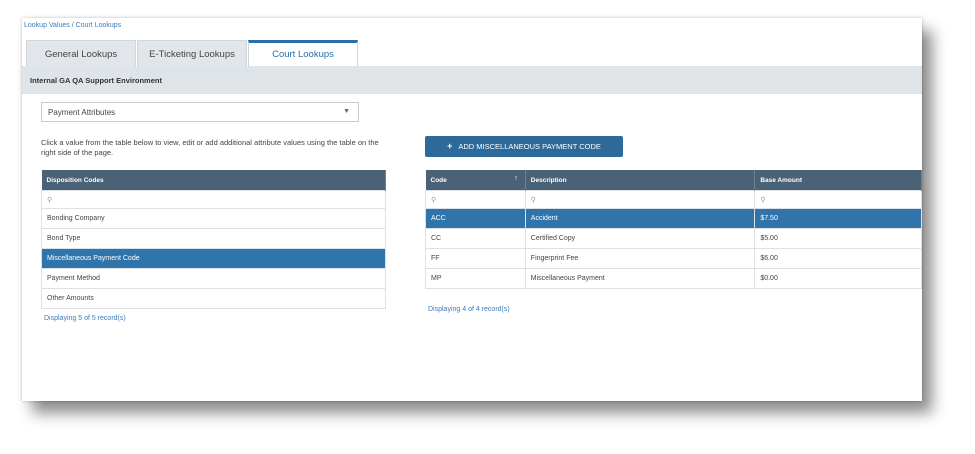 The width and height of the screenshot is (975, 454). I want to click on table-cell: Payment Method, so click(213, 278).